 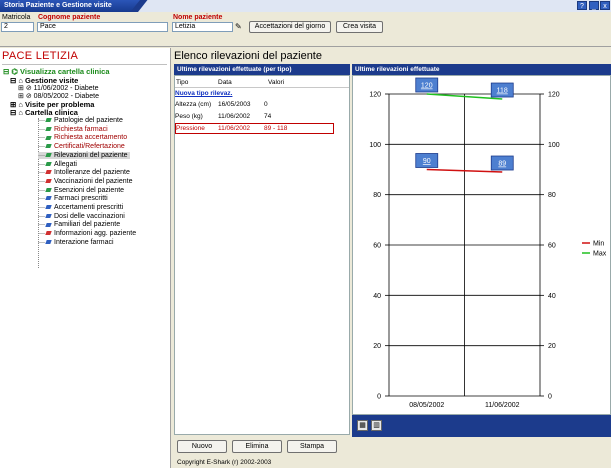 I want to click on tree-item-label: Vaccinazioni del paziente, so click(x=93, y=181).